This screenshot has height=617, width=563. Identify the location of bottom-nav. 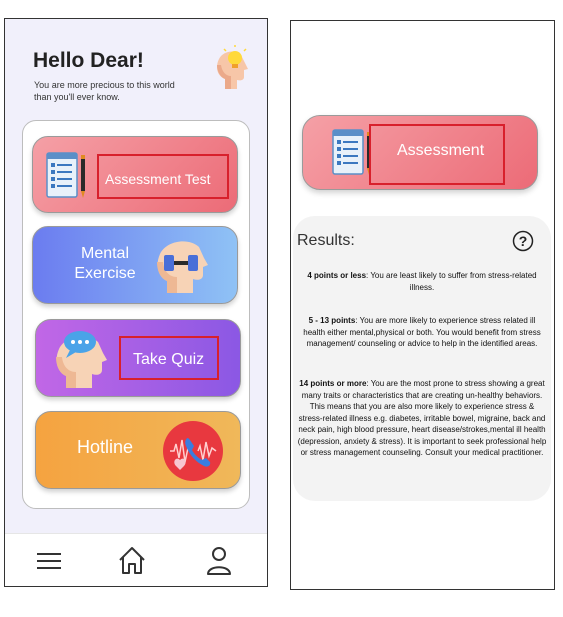
(136, 559).